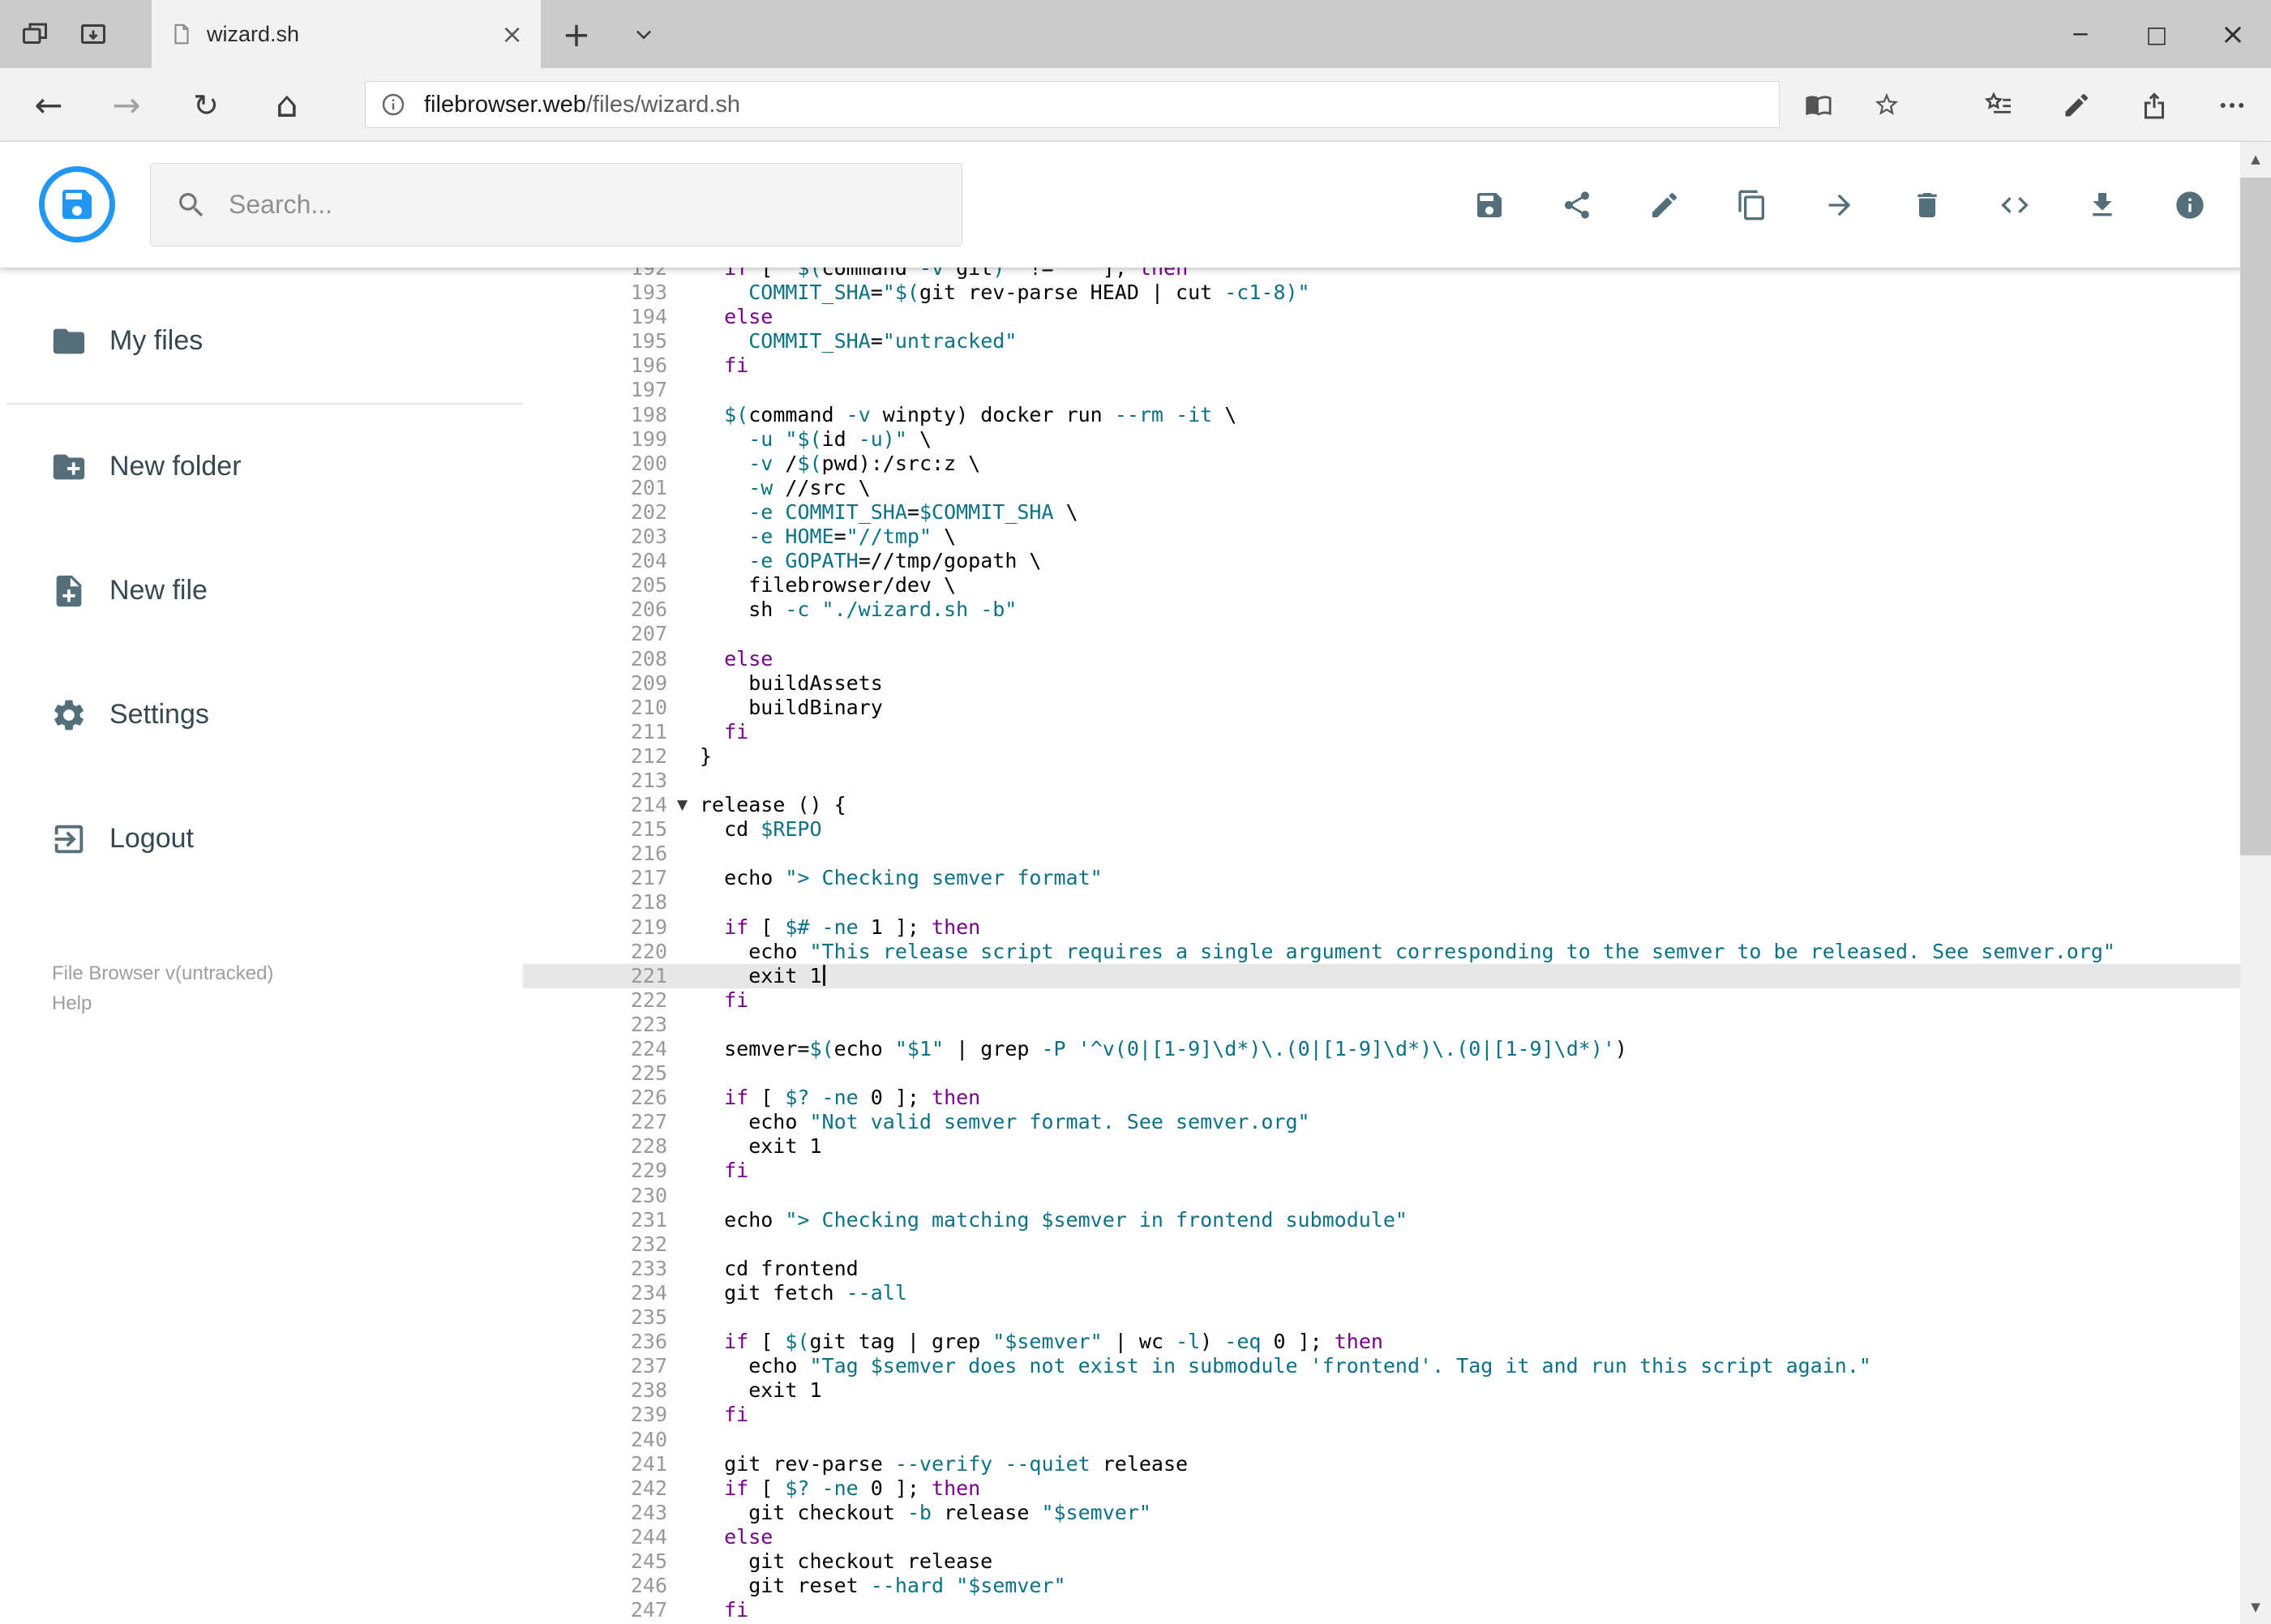  I want to click on raw-view-button, so click(2015, 205).